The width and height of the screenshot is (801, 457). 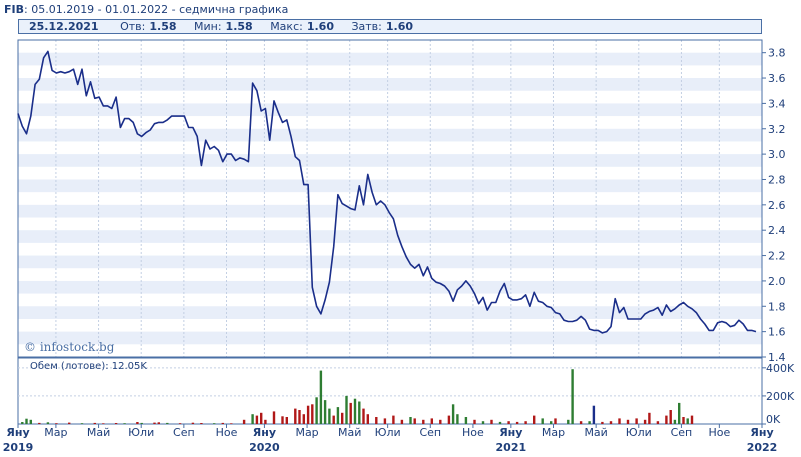 What do you see at coordinates (777, 179) in the screenshot?
I see `price-tick-label: 2.8` at bounding box center [777, 179].